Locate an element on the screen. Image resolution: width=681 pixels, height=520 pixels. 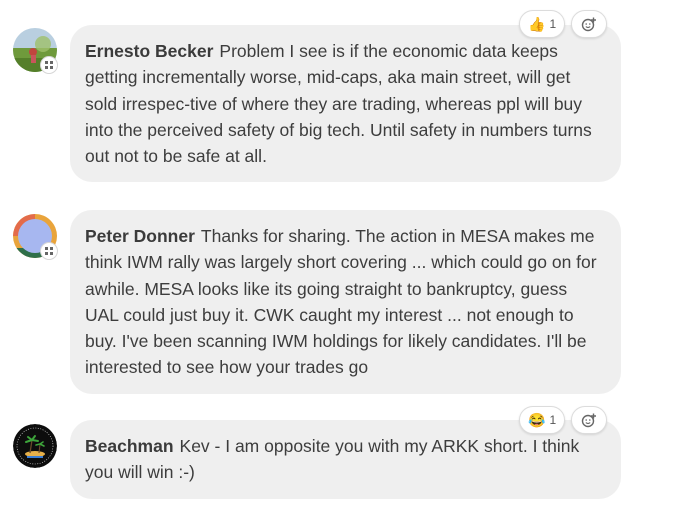
comment-author: Beachman is located at coordinates (129, 446).